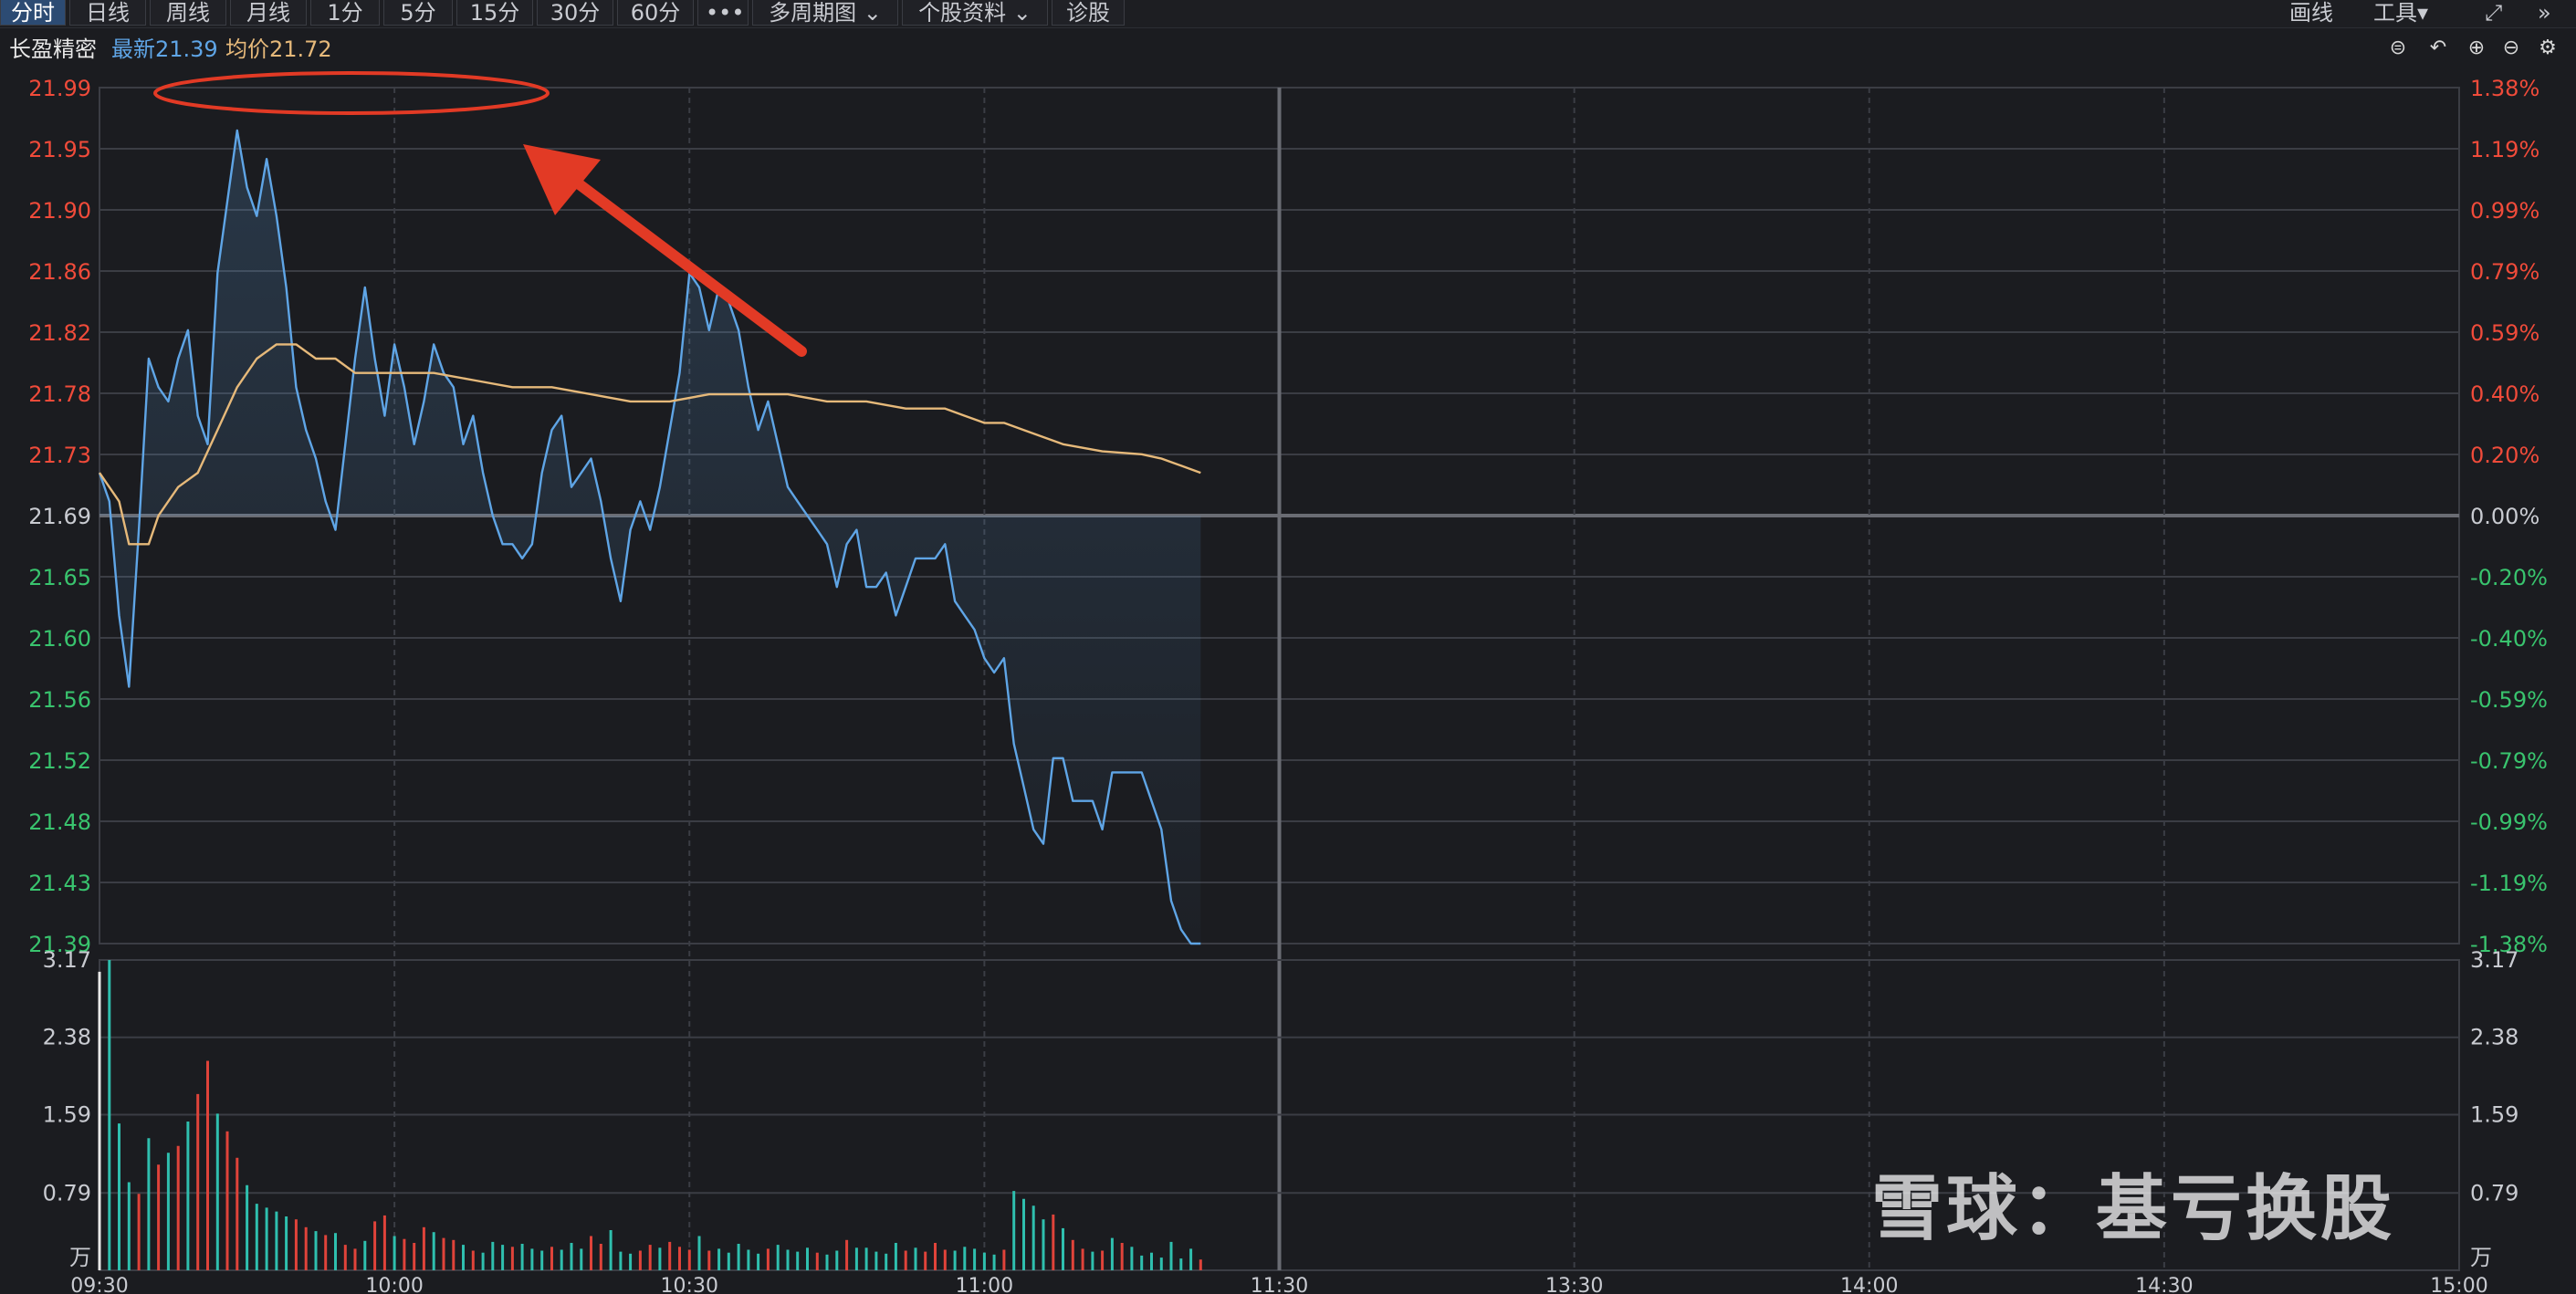  Describe the element at coordinates (2504, 394) in the screenshot. I see `pct-tick-label: 0.40%` at that location.